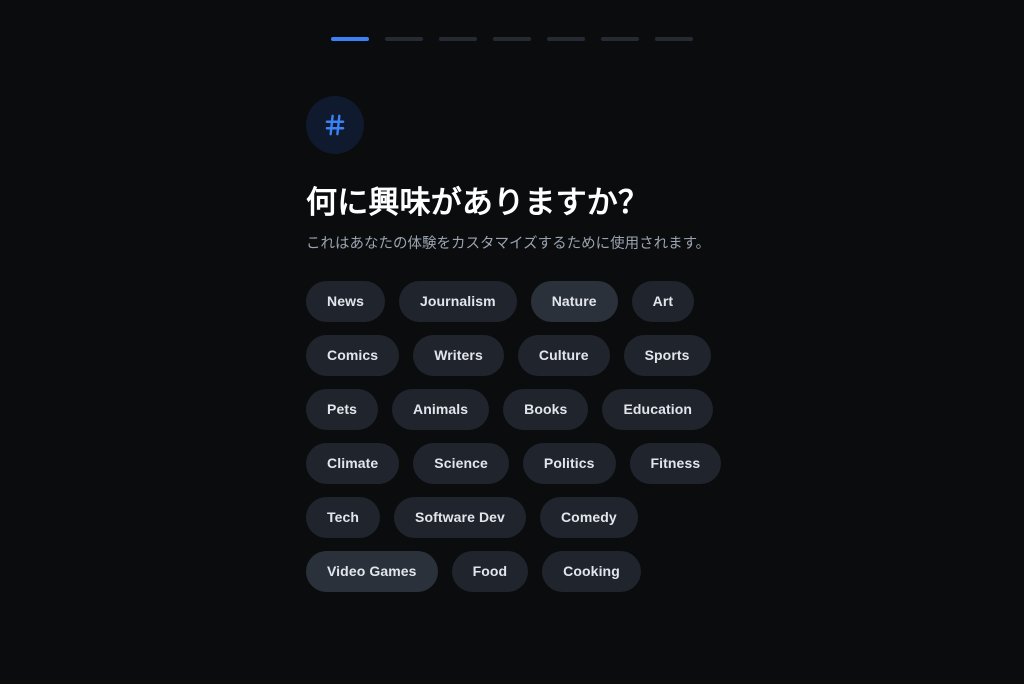 The image size is (1024, 684). I want to click on interest-chip-pets: Pets, so click(342, 409).